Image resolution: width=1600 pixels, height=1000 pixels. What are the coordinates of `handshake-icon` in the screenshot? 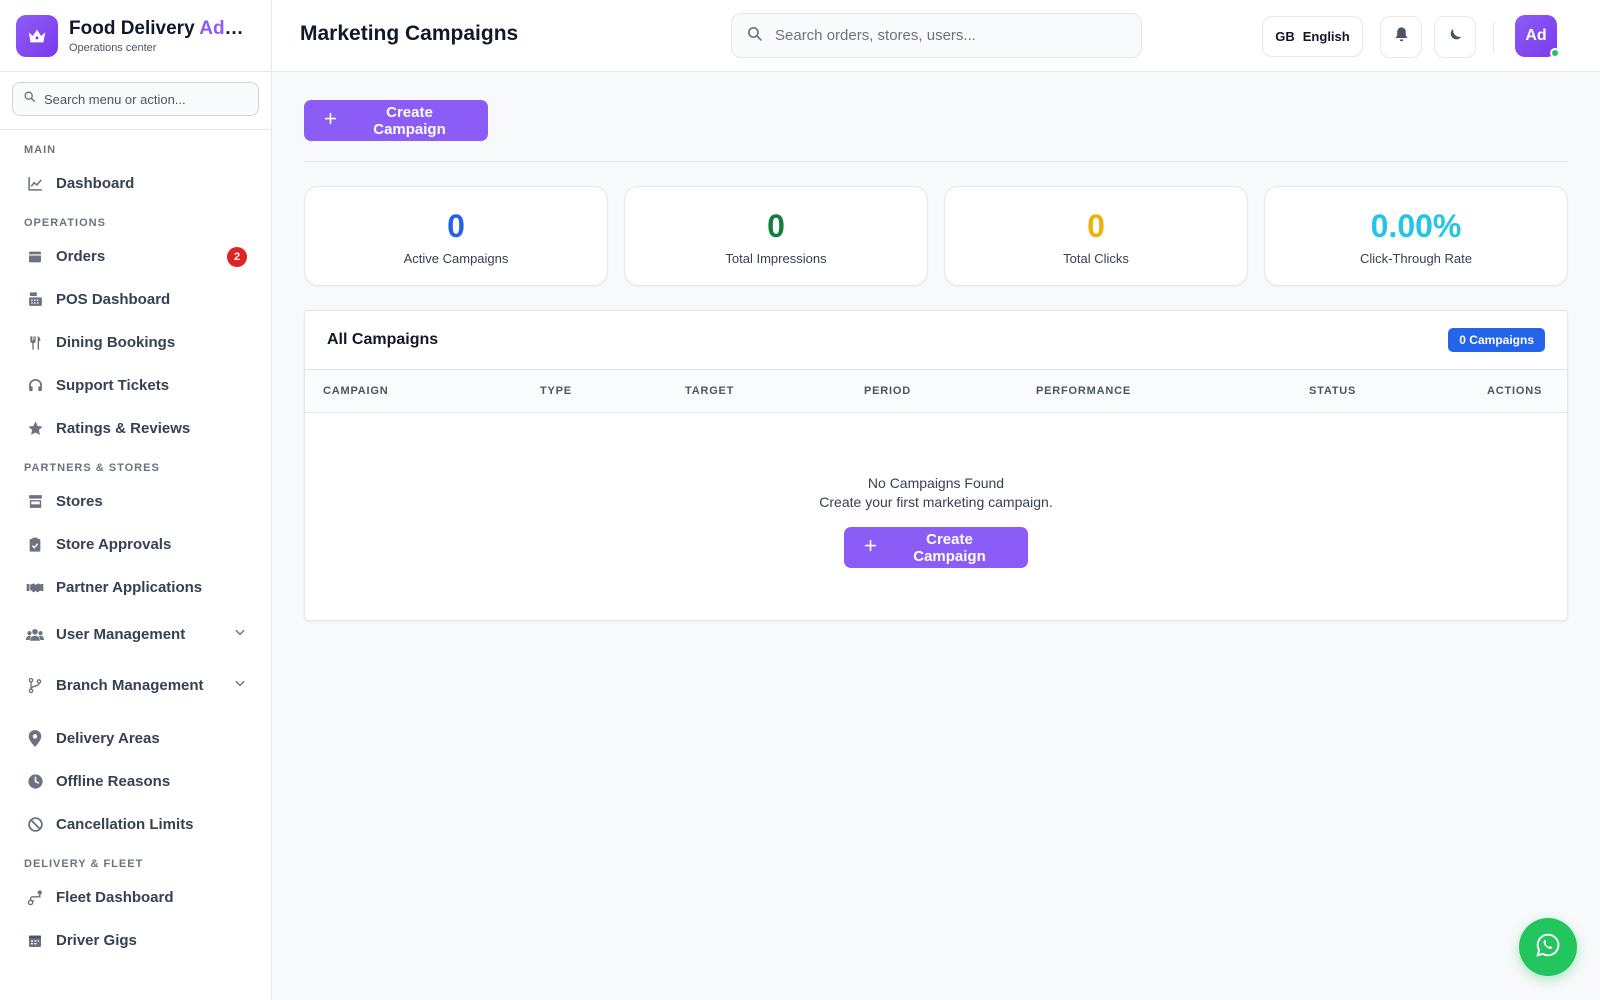 It's located at (35, 588).